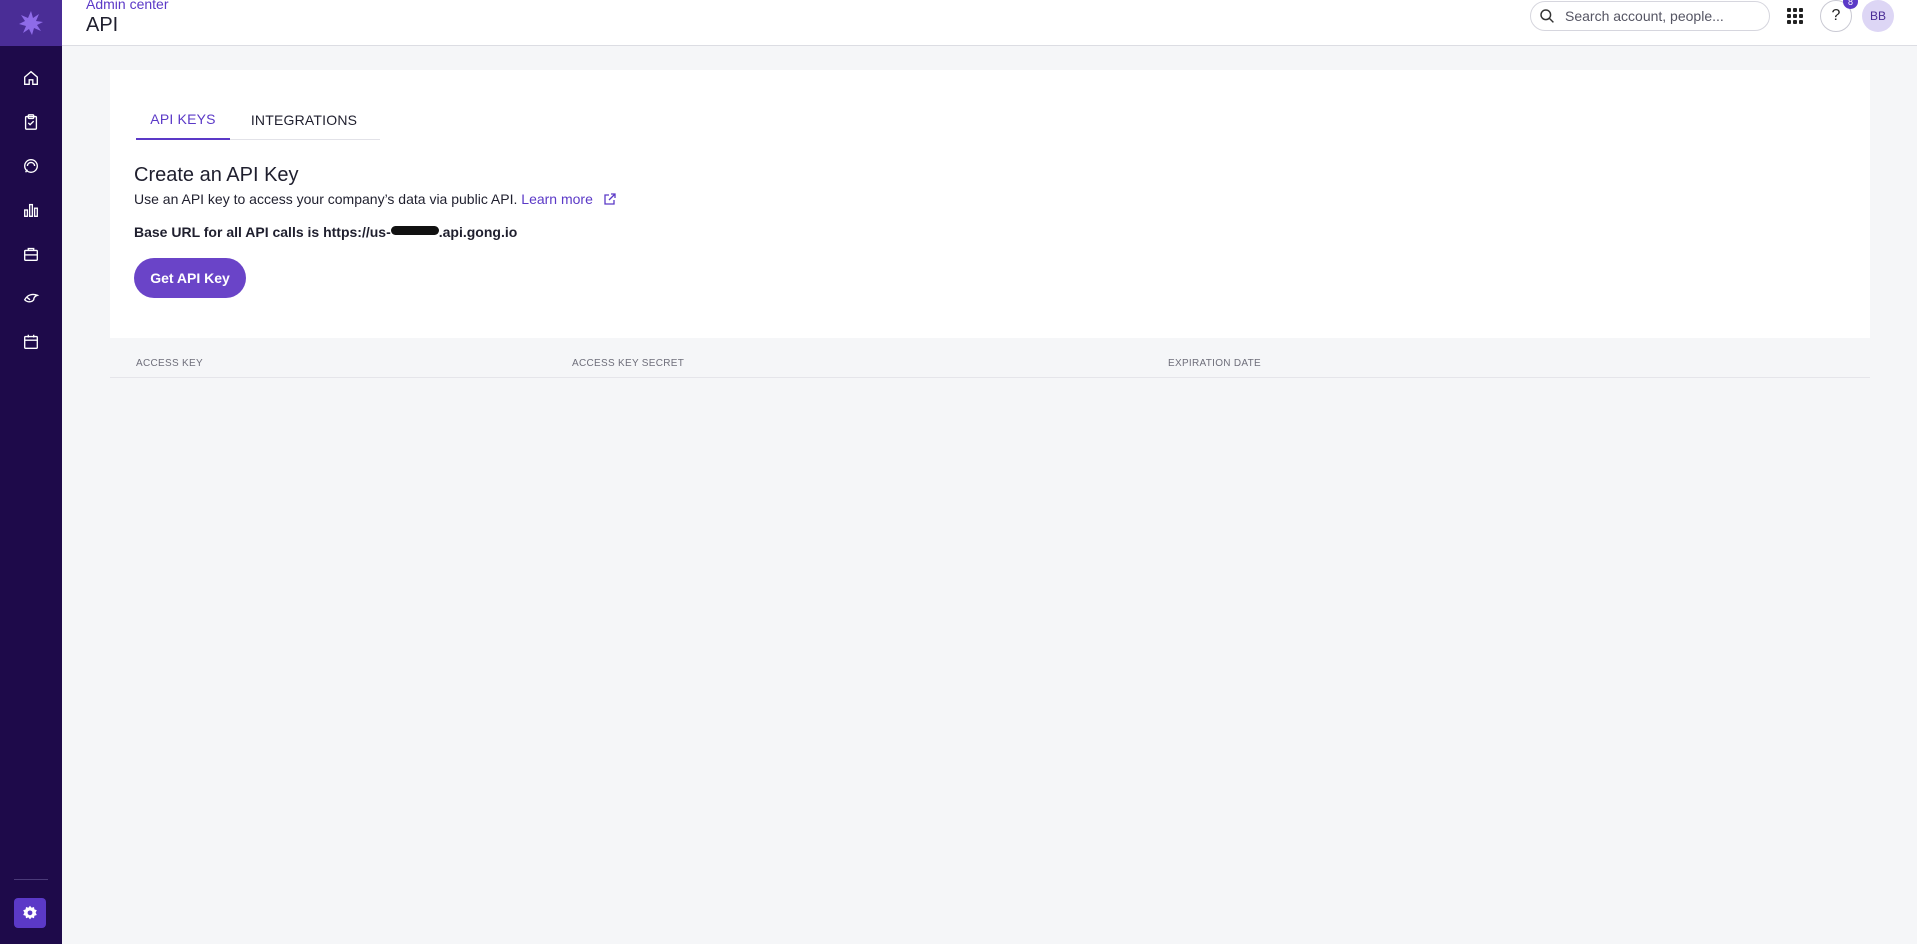  I want to click on home-icon, so click(31, 77).